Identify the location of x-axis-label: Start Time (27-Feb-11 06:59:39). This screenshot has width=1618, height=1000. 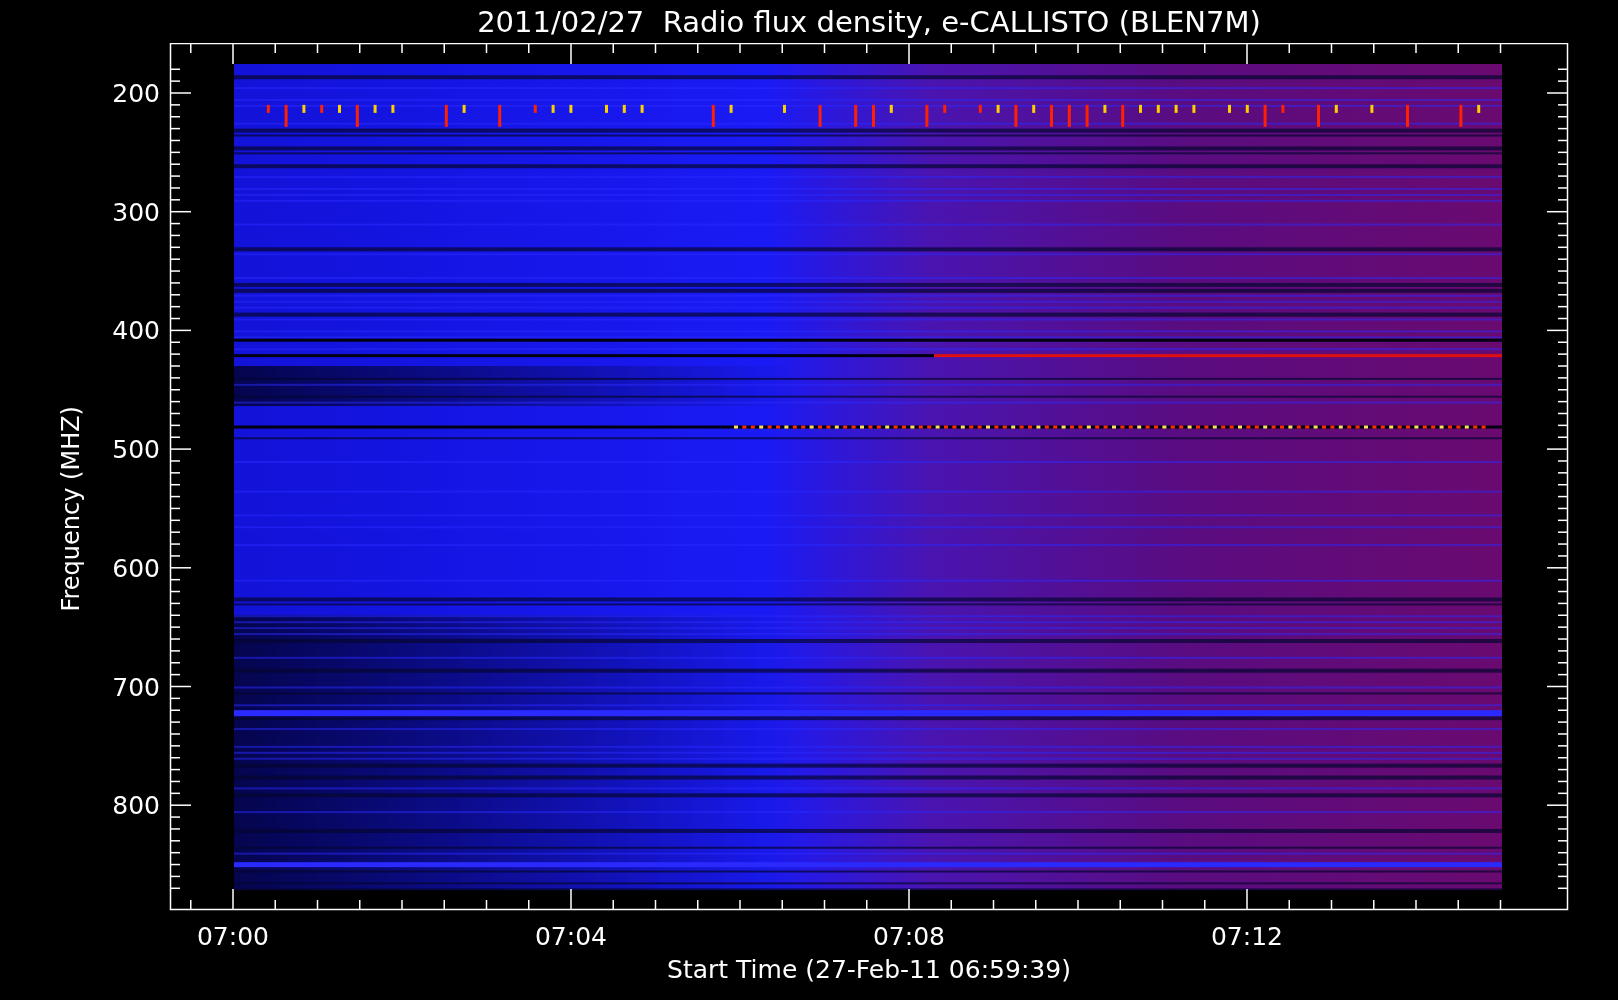
(869, 970).